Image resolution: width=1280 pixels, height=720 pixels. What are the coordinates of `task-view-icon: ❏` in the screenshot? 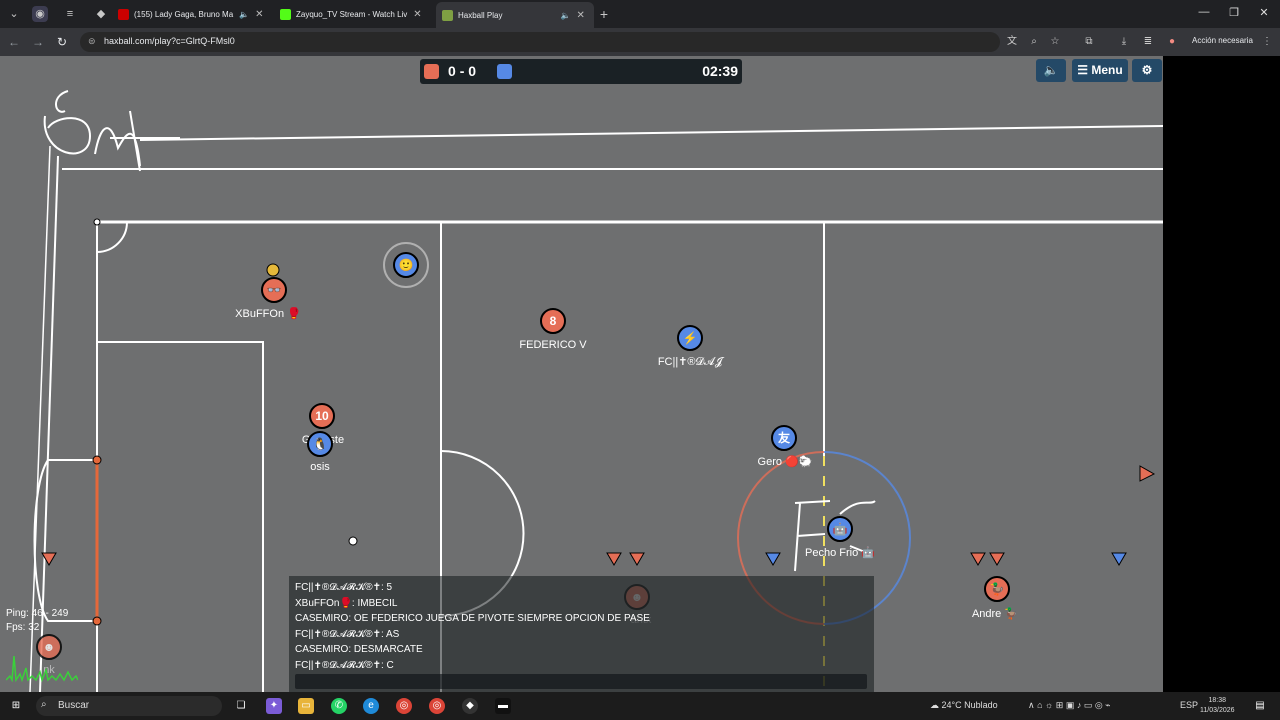 It's located at (241, 706).